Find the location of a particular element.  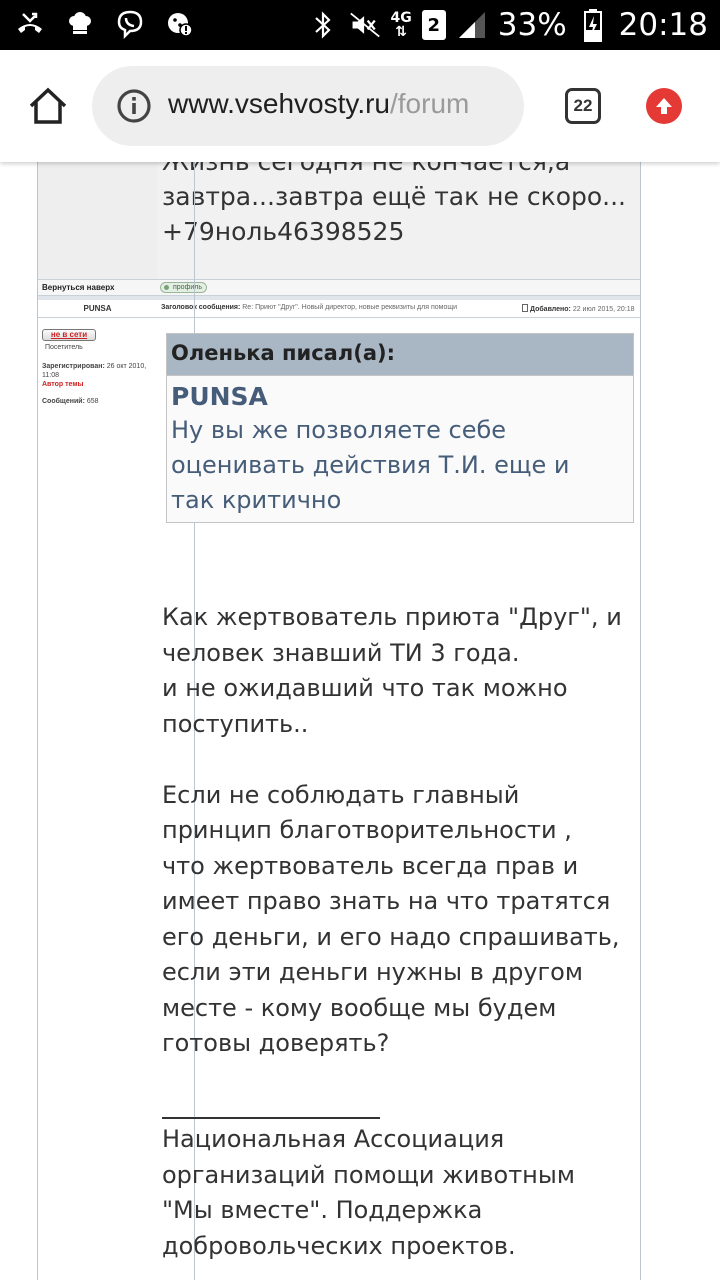

signature-divider is located at coordinates (271, 1118).